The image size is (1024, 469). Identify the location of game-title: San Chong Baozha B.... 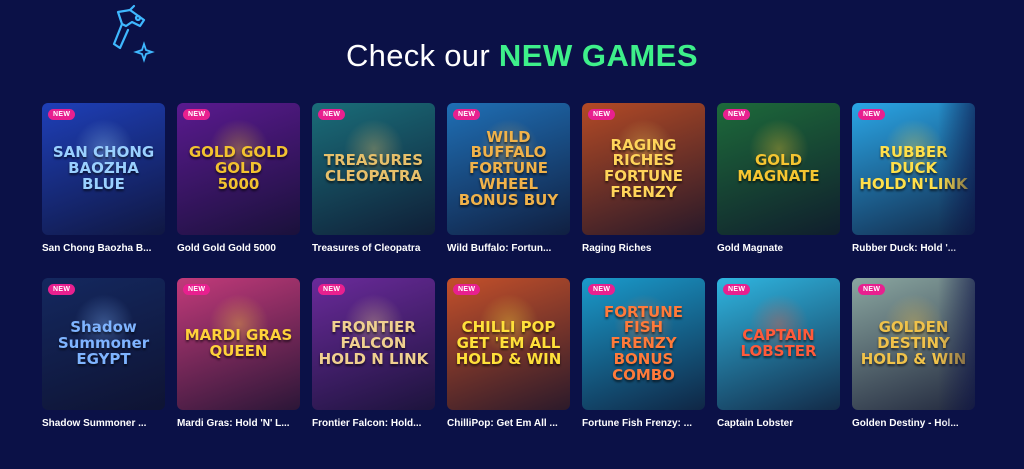
(103, 248).